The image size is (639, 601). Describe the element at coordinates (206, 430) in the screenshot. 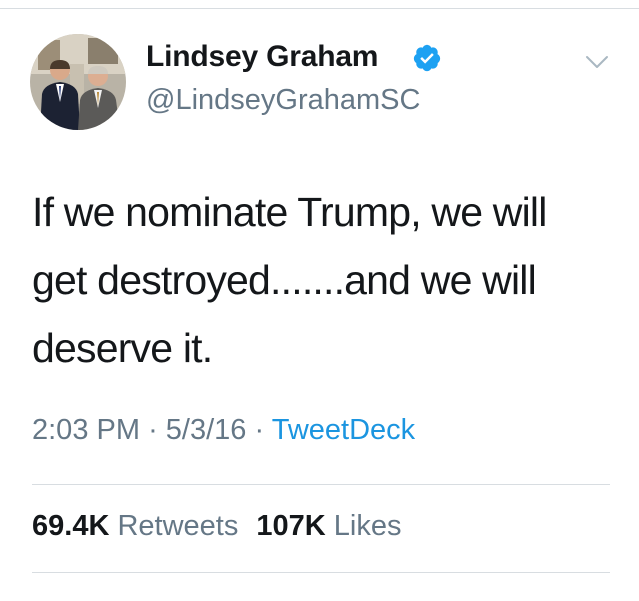

I see `tweet-date: 5/3/16` at that location.